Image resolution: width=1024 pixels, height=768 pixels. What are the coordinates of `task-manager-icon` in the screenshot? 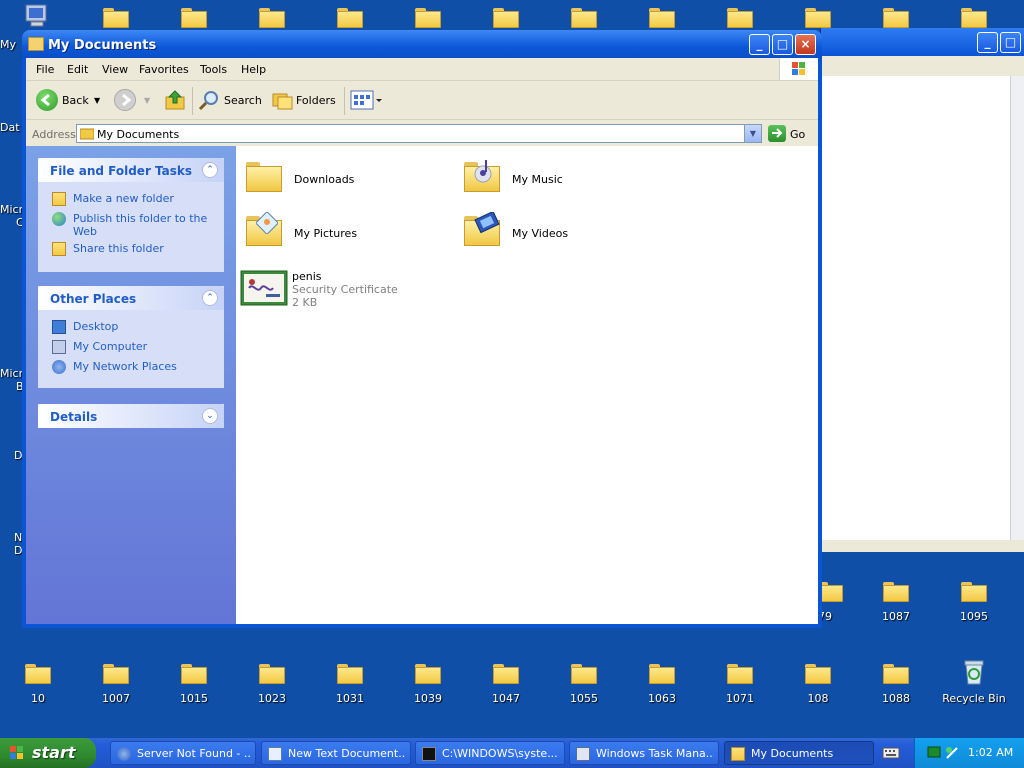 It's located at (583, 754).